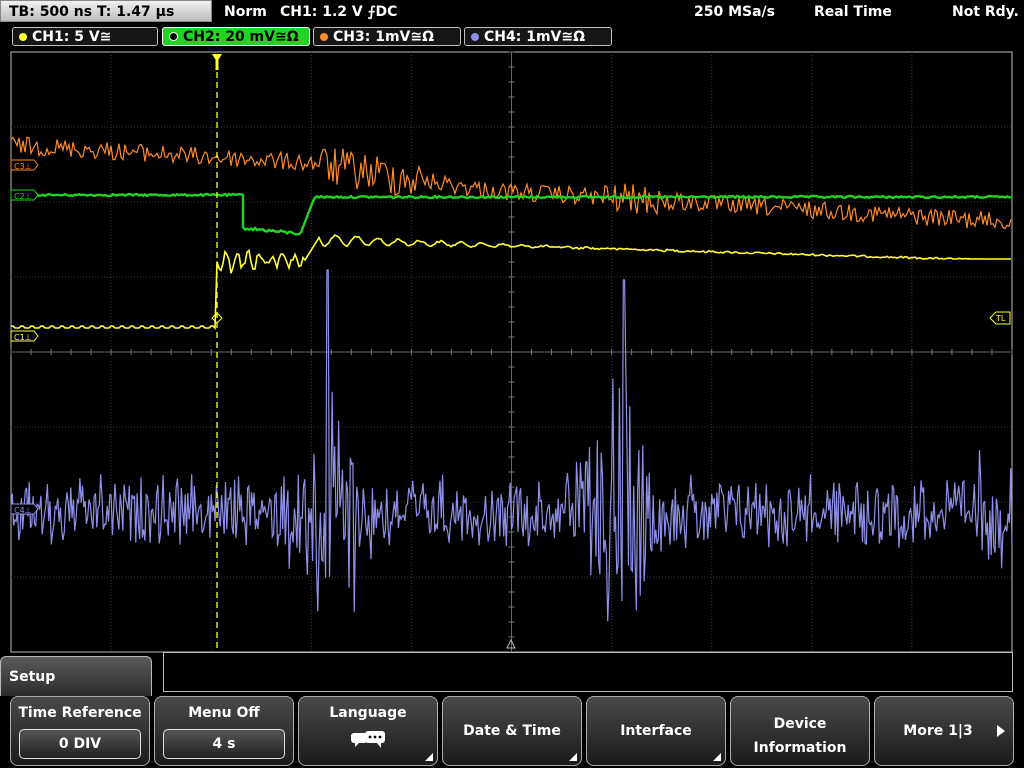  What do you see at coordinates (217, 65) in the screenshot?
I see `trigger-position-stem` at bounding box center [217, 65].